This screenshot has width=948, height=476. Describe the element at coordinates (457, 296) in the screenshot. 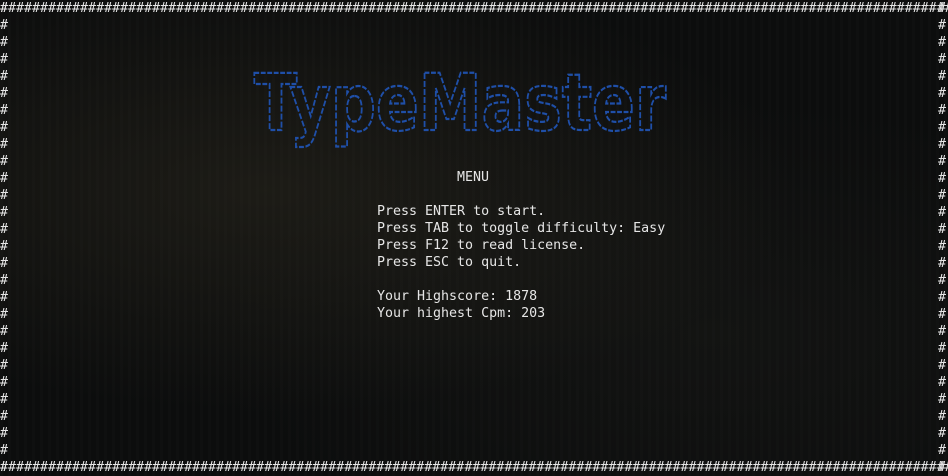

I see `highscore-text: Your Highscore: 1878` at that location.